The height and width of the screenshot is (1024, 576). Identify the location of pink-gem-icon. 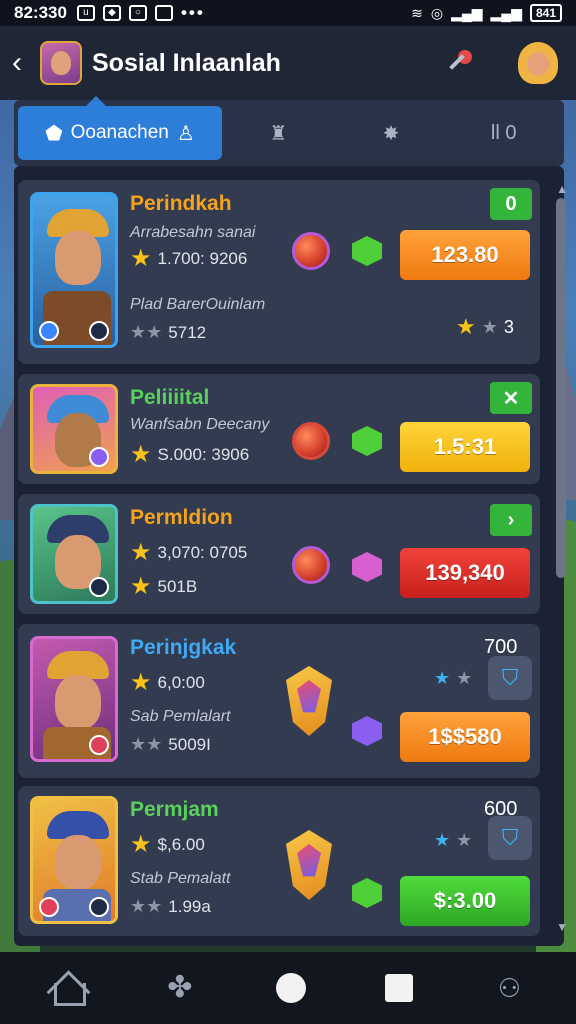
(367, 567).